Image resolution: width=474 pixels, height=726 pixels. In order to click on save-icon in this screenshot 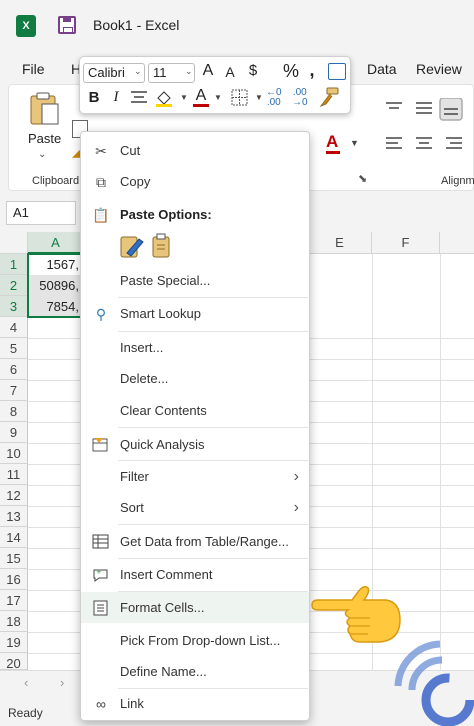, I will do `click(67, 25)`.